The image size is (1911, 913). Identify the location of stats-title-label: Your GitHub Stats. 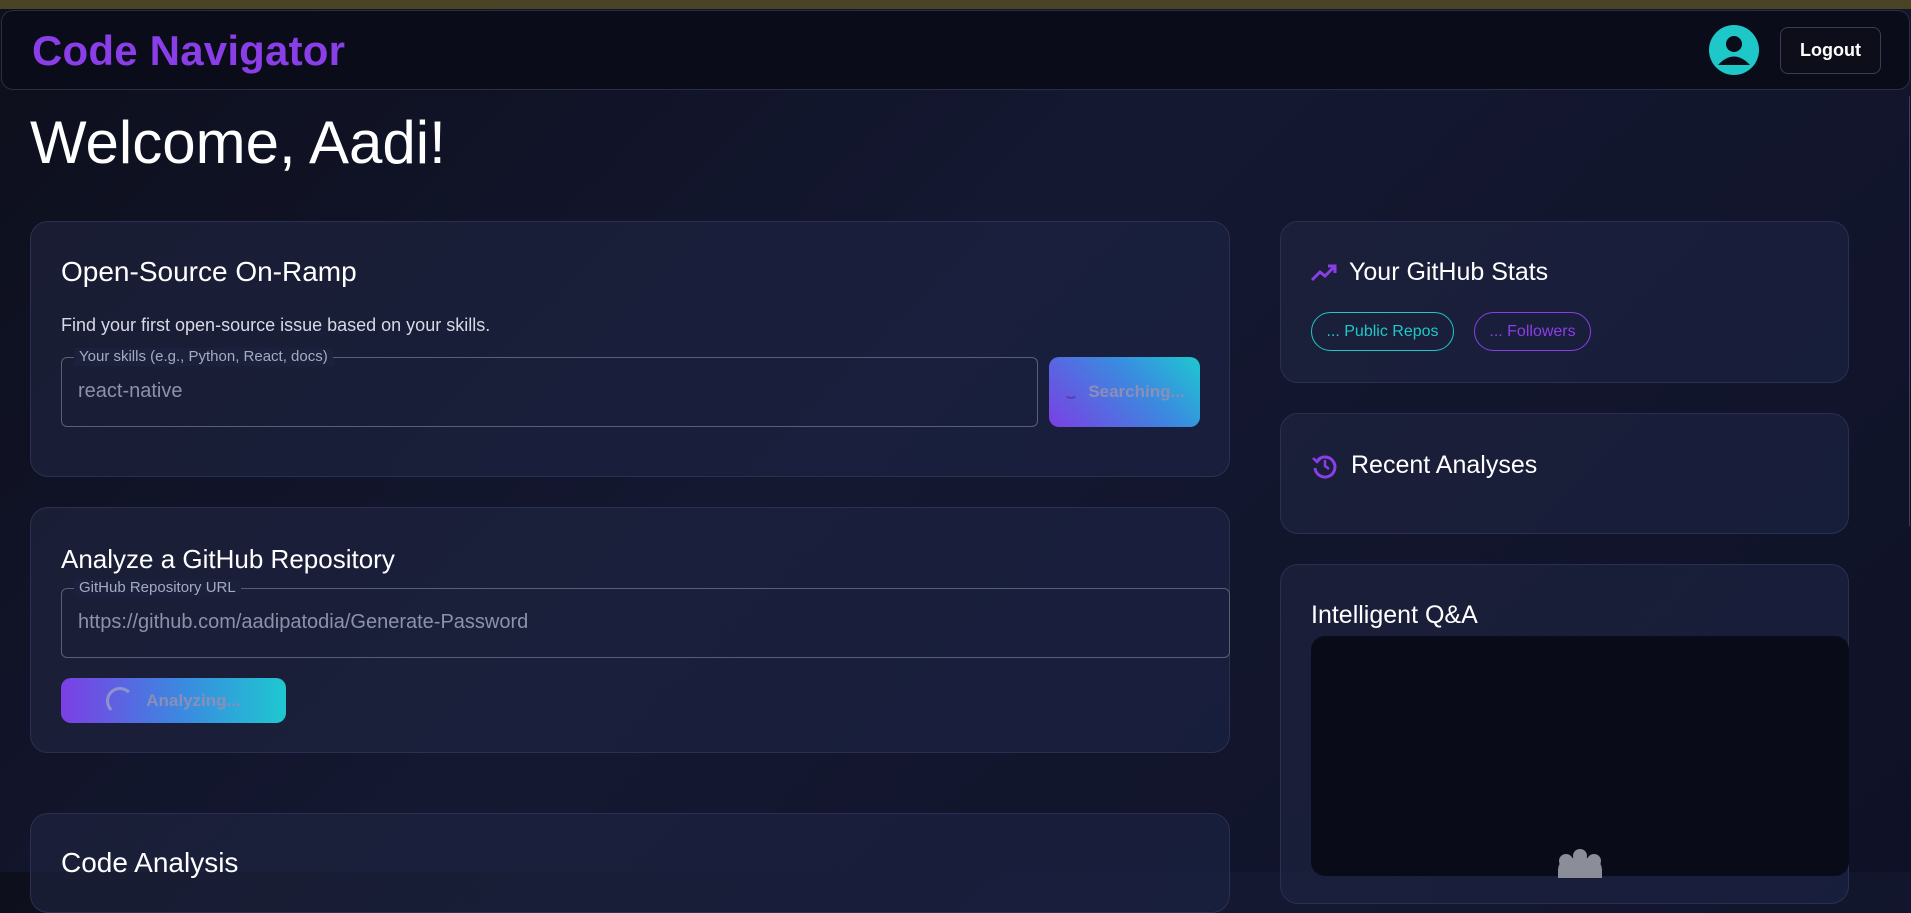
(1449, 272).